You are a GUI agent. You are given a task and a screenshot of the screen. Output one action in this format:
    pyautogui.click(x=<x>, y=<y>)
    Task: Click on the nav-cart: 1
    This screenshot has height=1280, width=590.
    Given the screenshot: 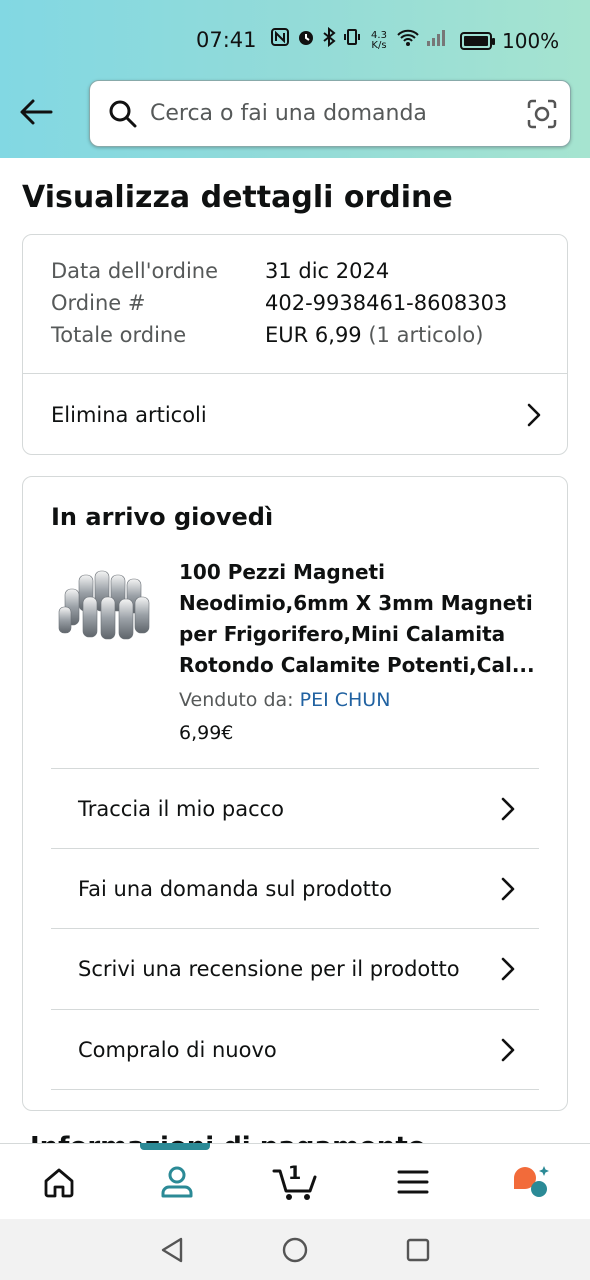 What is the action you would take?
    pyautogui.click(x=295, y=1182)
    